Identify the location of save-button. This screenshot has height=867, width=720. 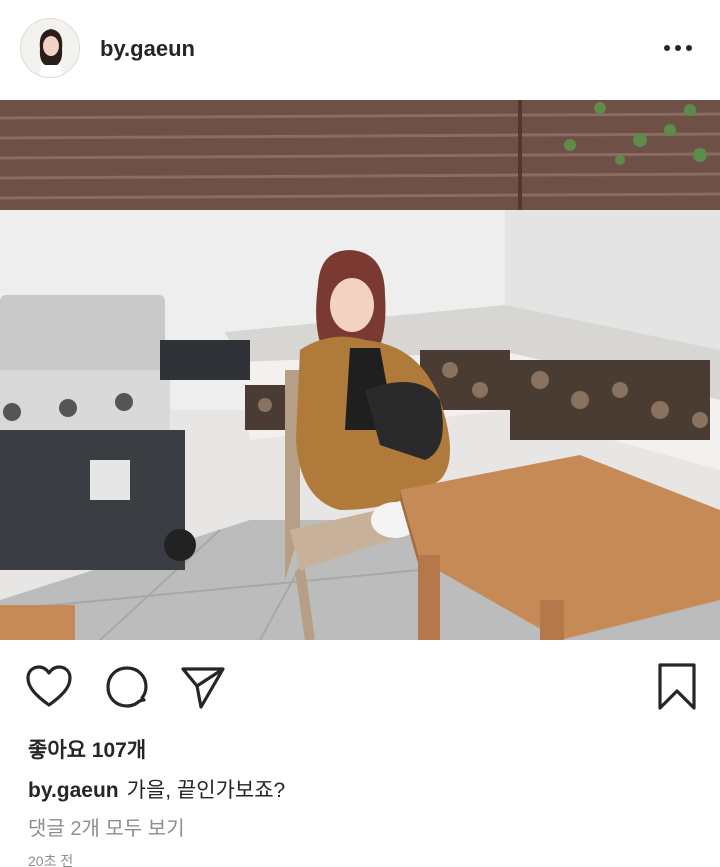
(677, 687).